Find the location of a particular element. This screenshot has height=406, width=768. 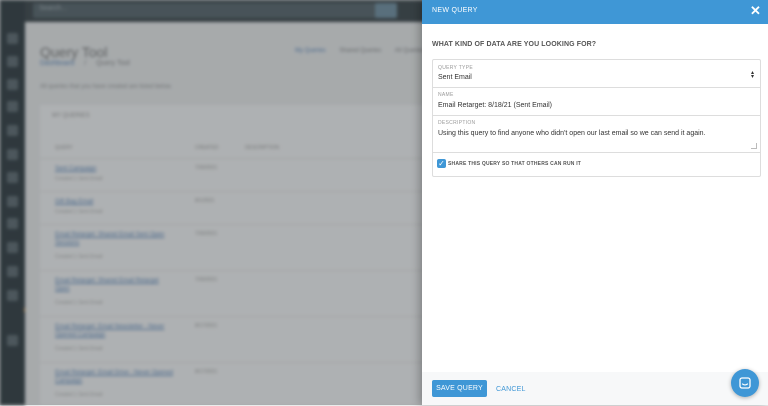

name-label: NAME is located at coordinates (446, 95).